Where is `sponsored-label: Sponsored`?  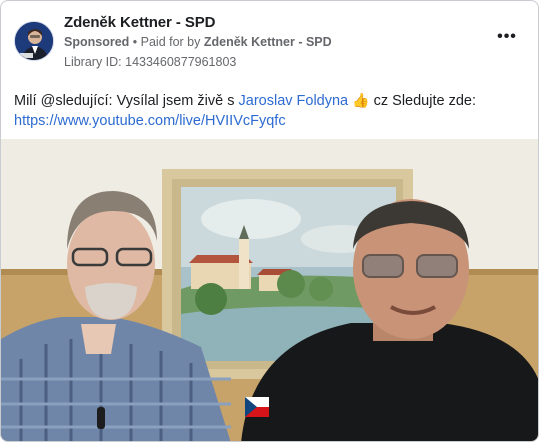
sponsored-label: Sponsored is located at coordinates (97, 42).